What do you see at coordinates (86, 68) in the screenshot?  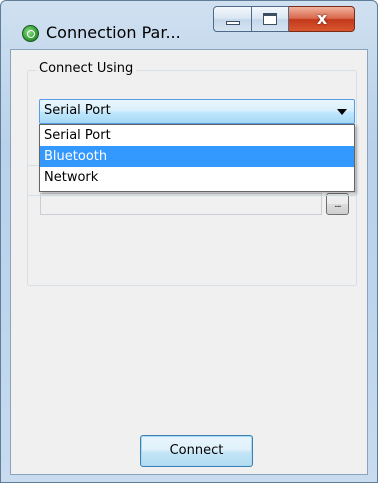 I see `connect-using-label: Connect Using` at bounding box center [86, 68].